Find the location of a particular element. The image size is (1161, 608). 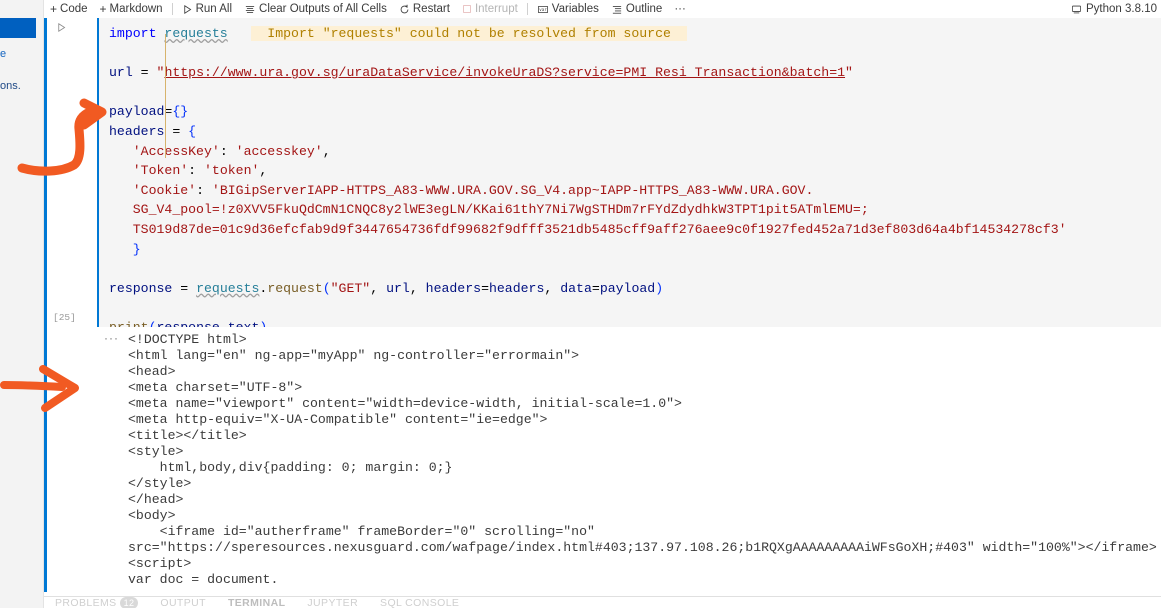

panel-tab-output-label: OUTPUT is located at coordinates (183, 602).